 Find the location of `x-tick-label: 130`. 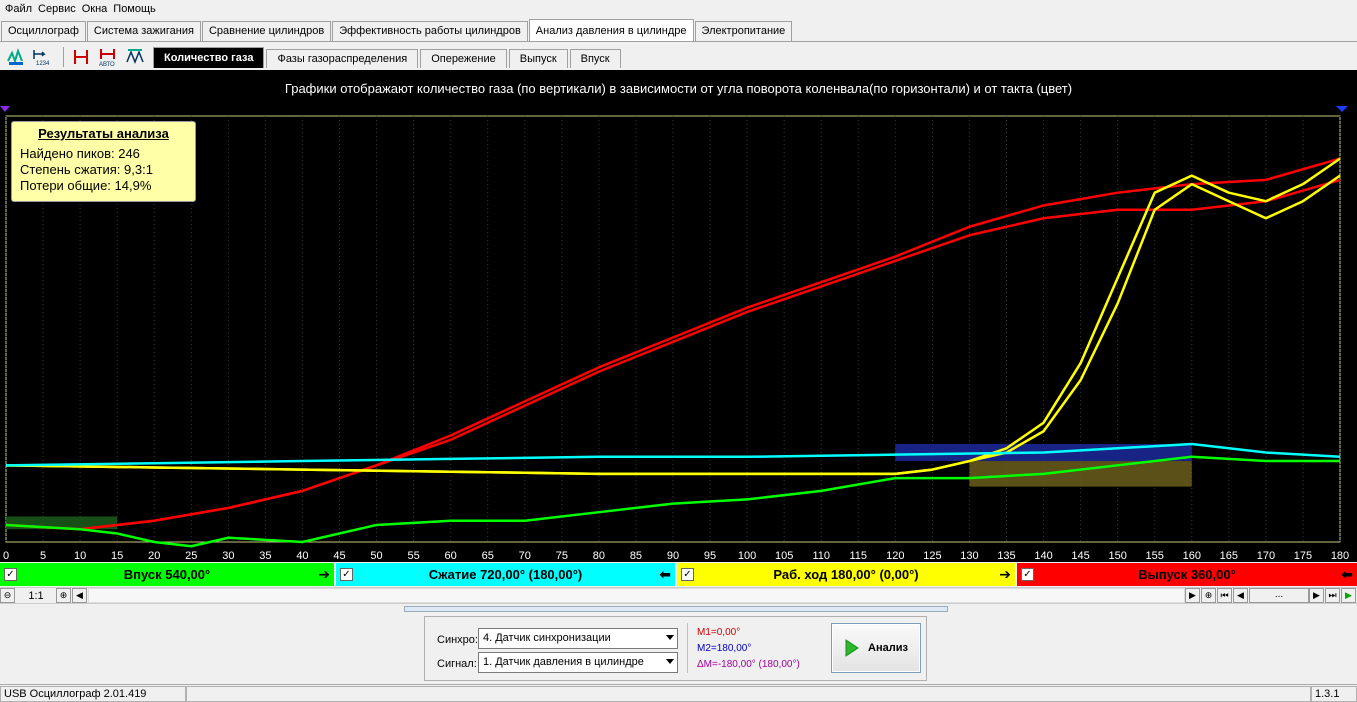

x-tick-label: 130 is located at coordinates (969, 556).